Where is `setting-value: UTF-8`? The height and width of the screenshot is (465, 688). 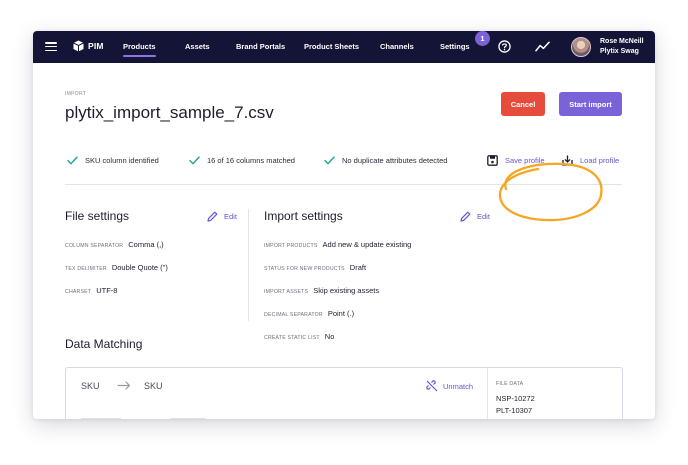
setting-value: UTF-8 is located at coordinates (107, 290).